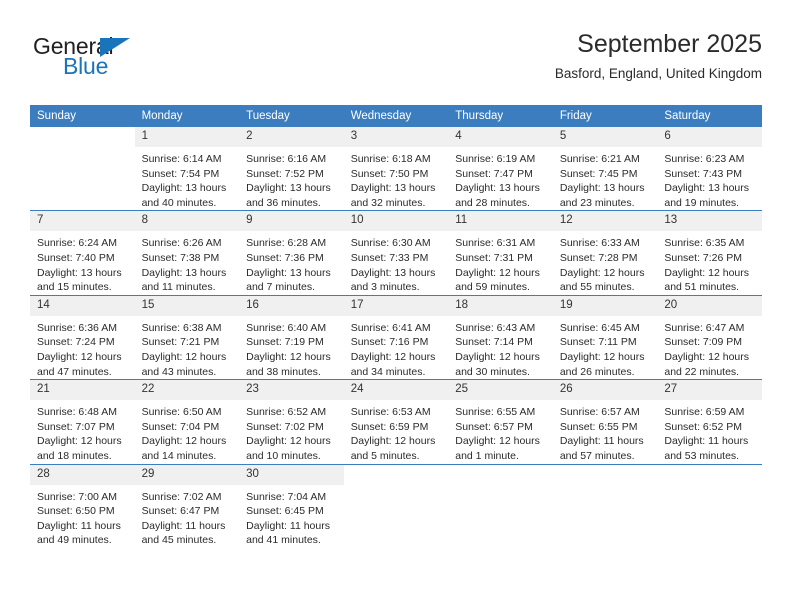 The height and width of the screenshot is (612, 792). Describe the element at coordinates (74, 287) in the screenshot. I see `daylight-duration-line2: and 15 minutes.` at that location.